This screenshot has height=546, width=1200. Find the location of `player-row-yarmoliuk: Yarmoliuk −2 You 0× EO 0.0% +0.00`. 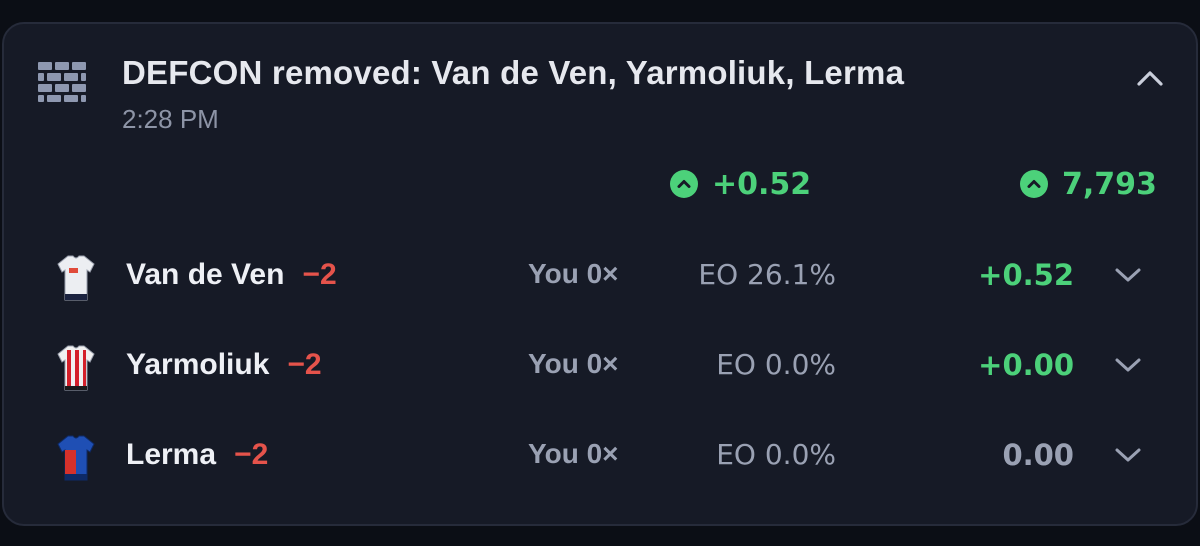

player-row-yarmoliuk: Yarmoliuk −2 You 0× EO 0.0% +0.00 is located at coordinates (600, 366).